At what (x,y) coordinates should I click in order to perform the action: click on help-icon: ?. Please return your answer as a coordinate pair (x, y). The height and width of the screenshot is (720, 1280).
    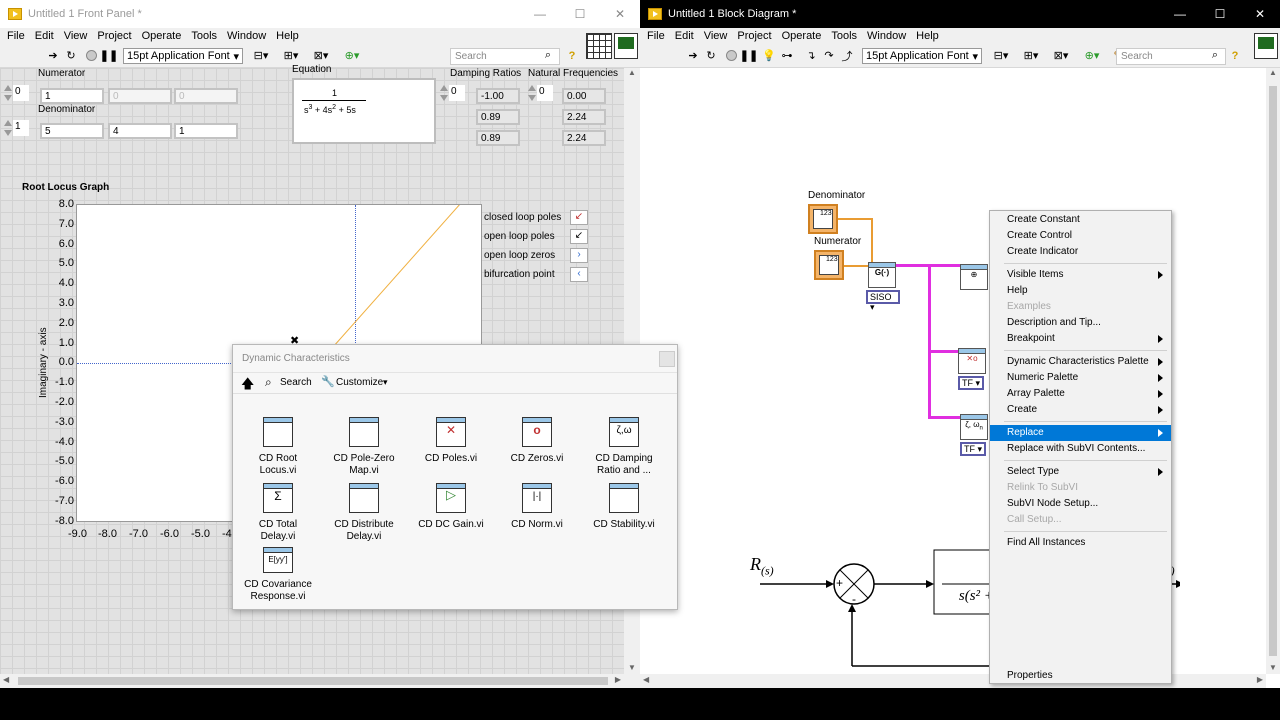
    Looking at the image, I should click on (1235, 55).